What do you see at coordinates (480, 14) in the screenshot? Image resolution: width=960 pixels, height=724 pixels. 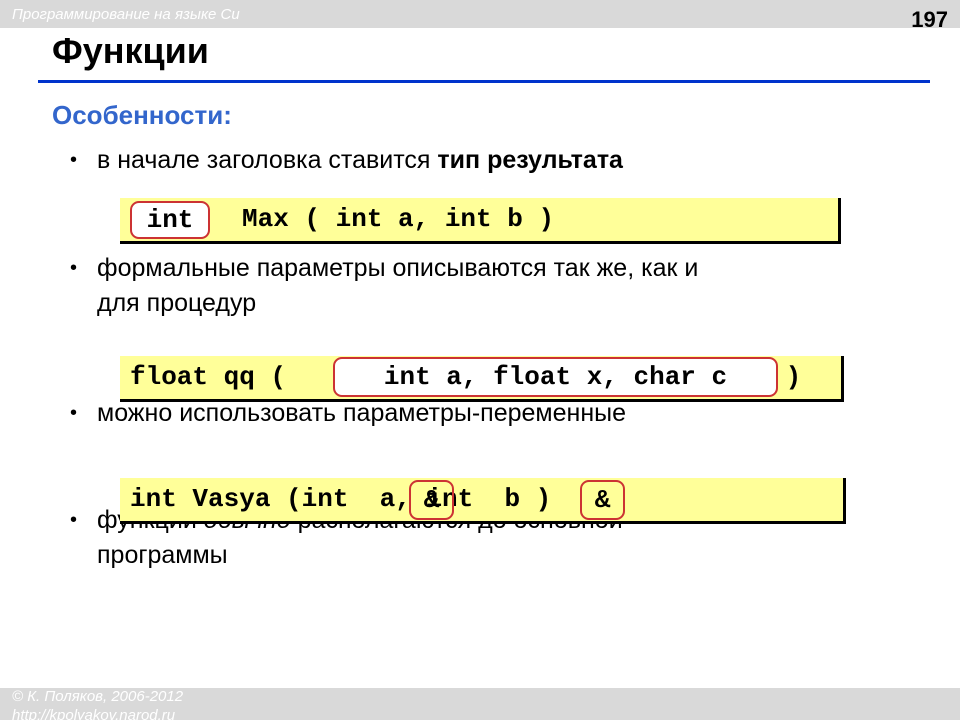 I see `top-bar: Программирование на языке Си` at bounding box center [480, 14].